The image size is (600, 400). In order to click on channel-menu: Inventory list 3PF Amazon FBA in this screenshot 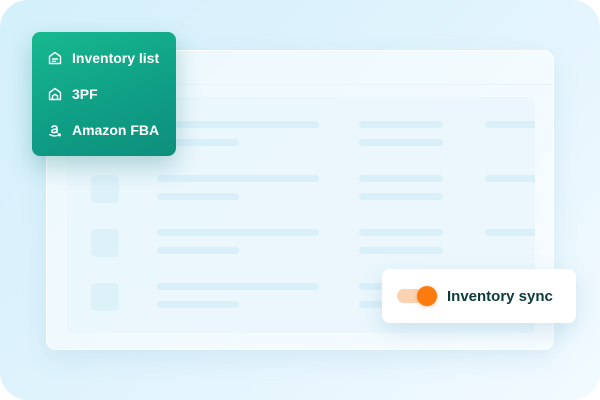, I will do `click(104, 94)`.